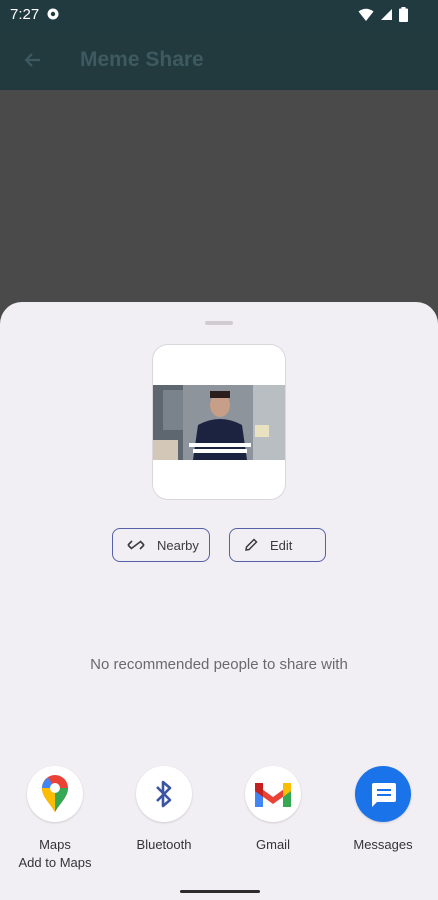 The image size is (438, 900). Describe the element at coordinates (164, 844) in the screenshot. I see `bluetooth-label: Bluetooth` at that location.